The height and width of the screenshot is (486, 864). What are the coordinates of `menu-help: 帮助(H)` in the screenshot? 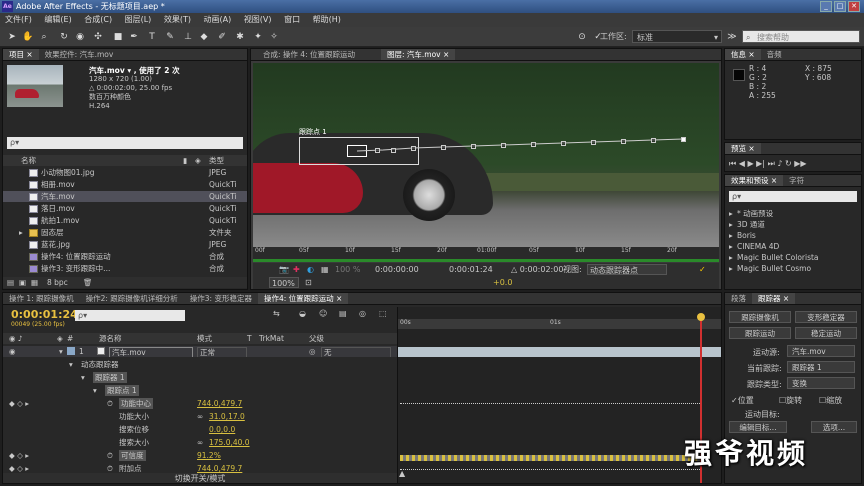 It's located at (327, 20).